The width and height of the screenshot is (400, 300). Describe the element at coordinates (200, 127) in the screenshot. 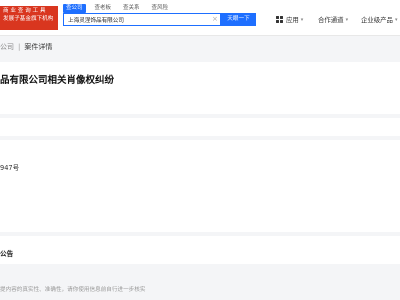

I see `section-strip` at that location.